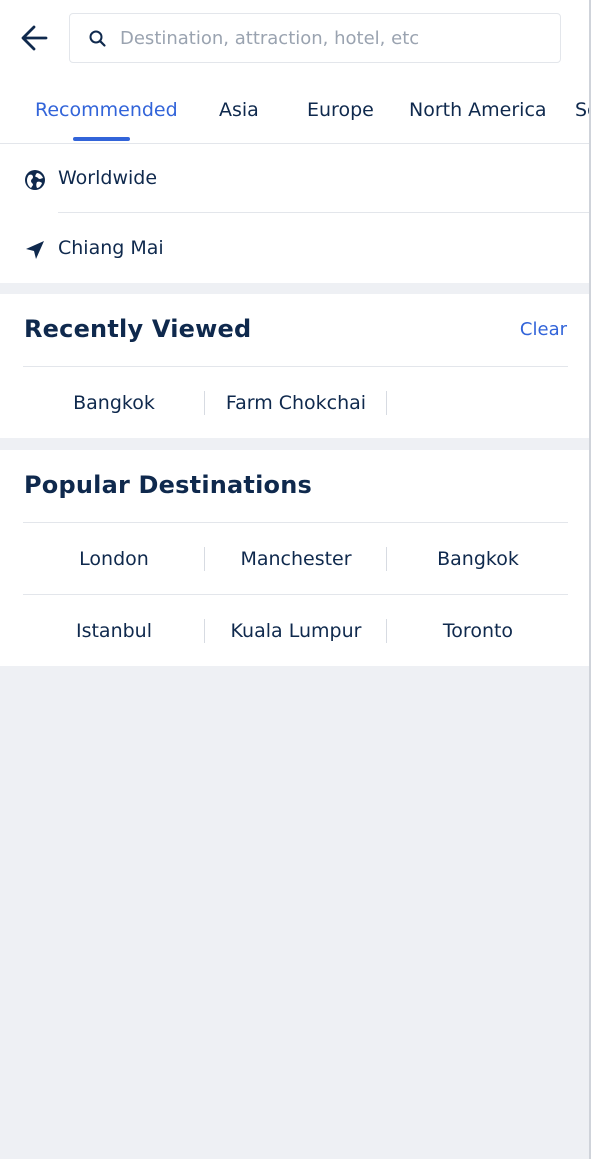 The image size is (591, 1159). What do you see at coordinates (386, 403) in the screenshot?
I see `separator` at bounding box center [386, 403].